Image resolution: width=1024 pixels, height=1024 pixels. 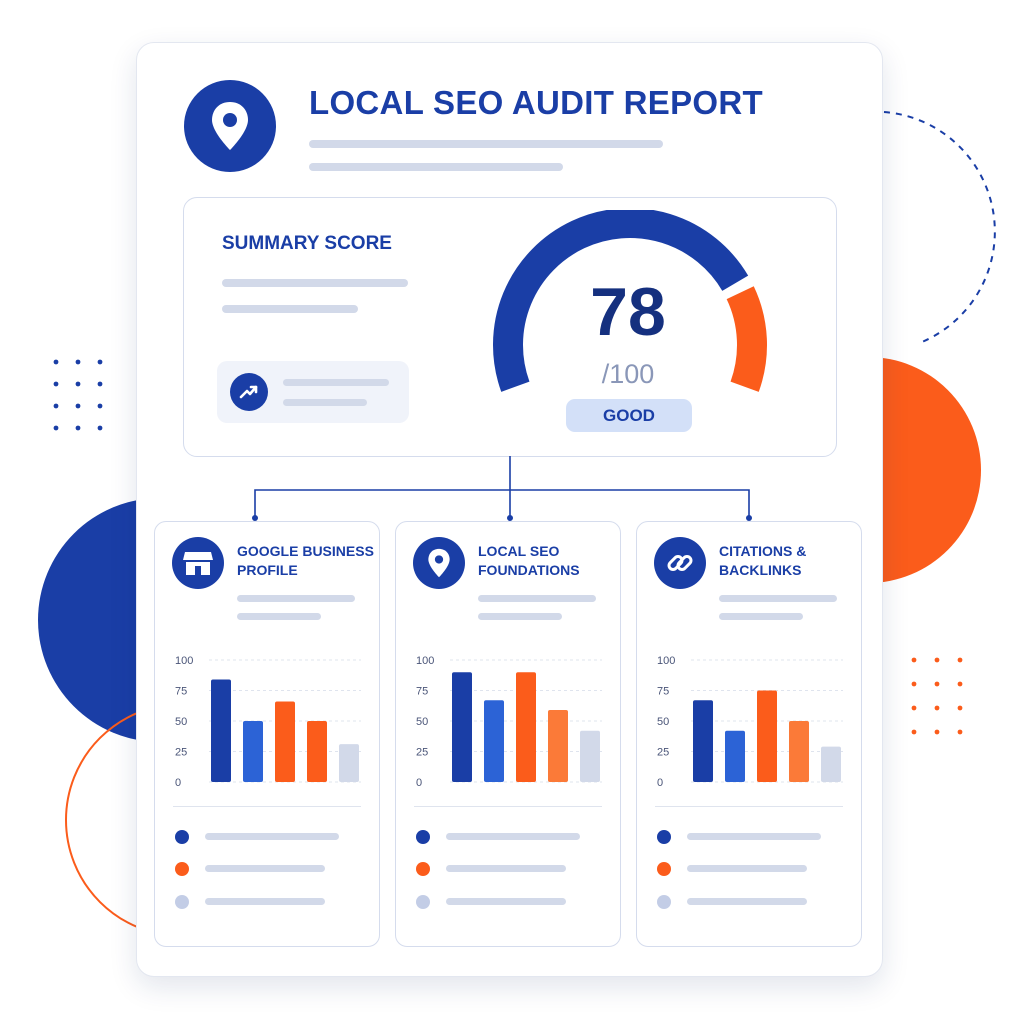 I want to click on link-icon, so click(x=680, y=563).